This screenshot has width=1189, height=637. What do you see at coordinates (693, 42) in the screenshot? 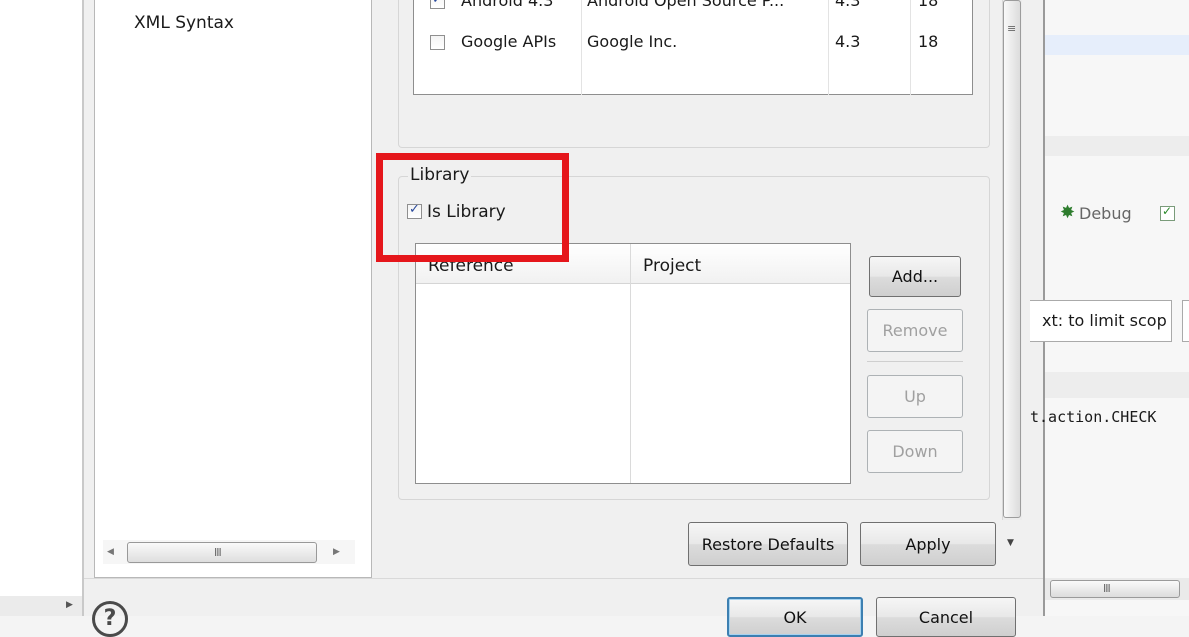
I see `table-row: Google APIs Google Inc. 4.3 18` at bounding box center [693, 42].